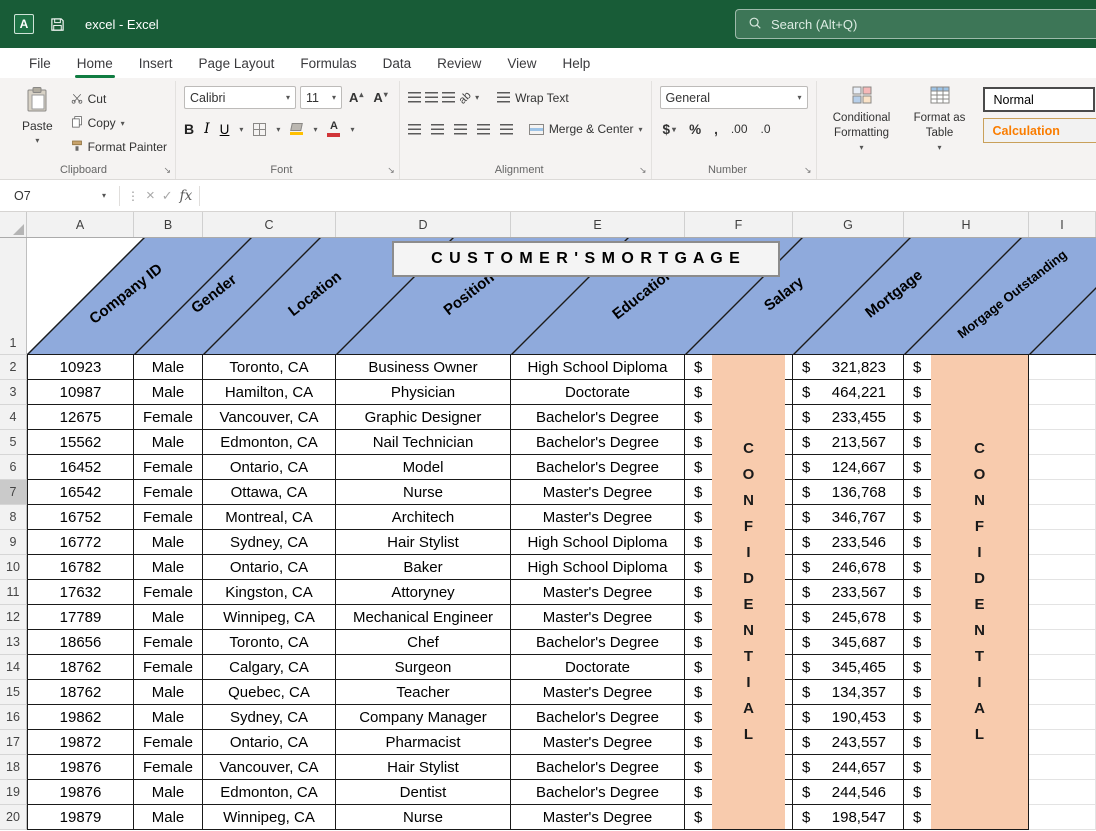  I want to click on cell-location: Calgary, CA, so click(269, 667).